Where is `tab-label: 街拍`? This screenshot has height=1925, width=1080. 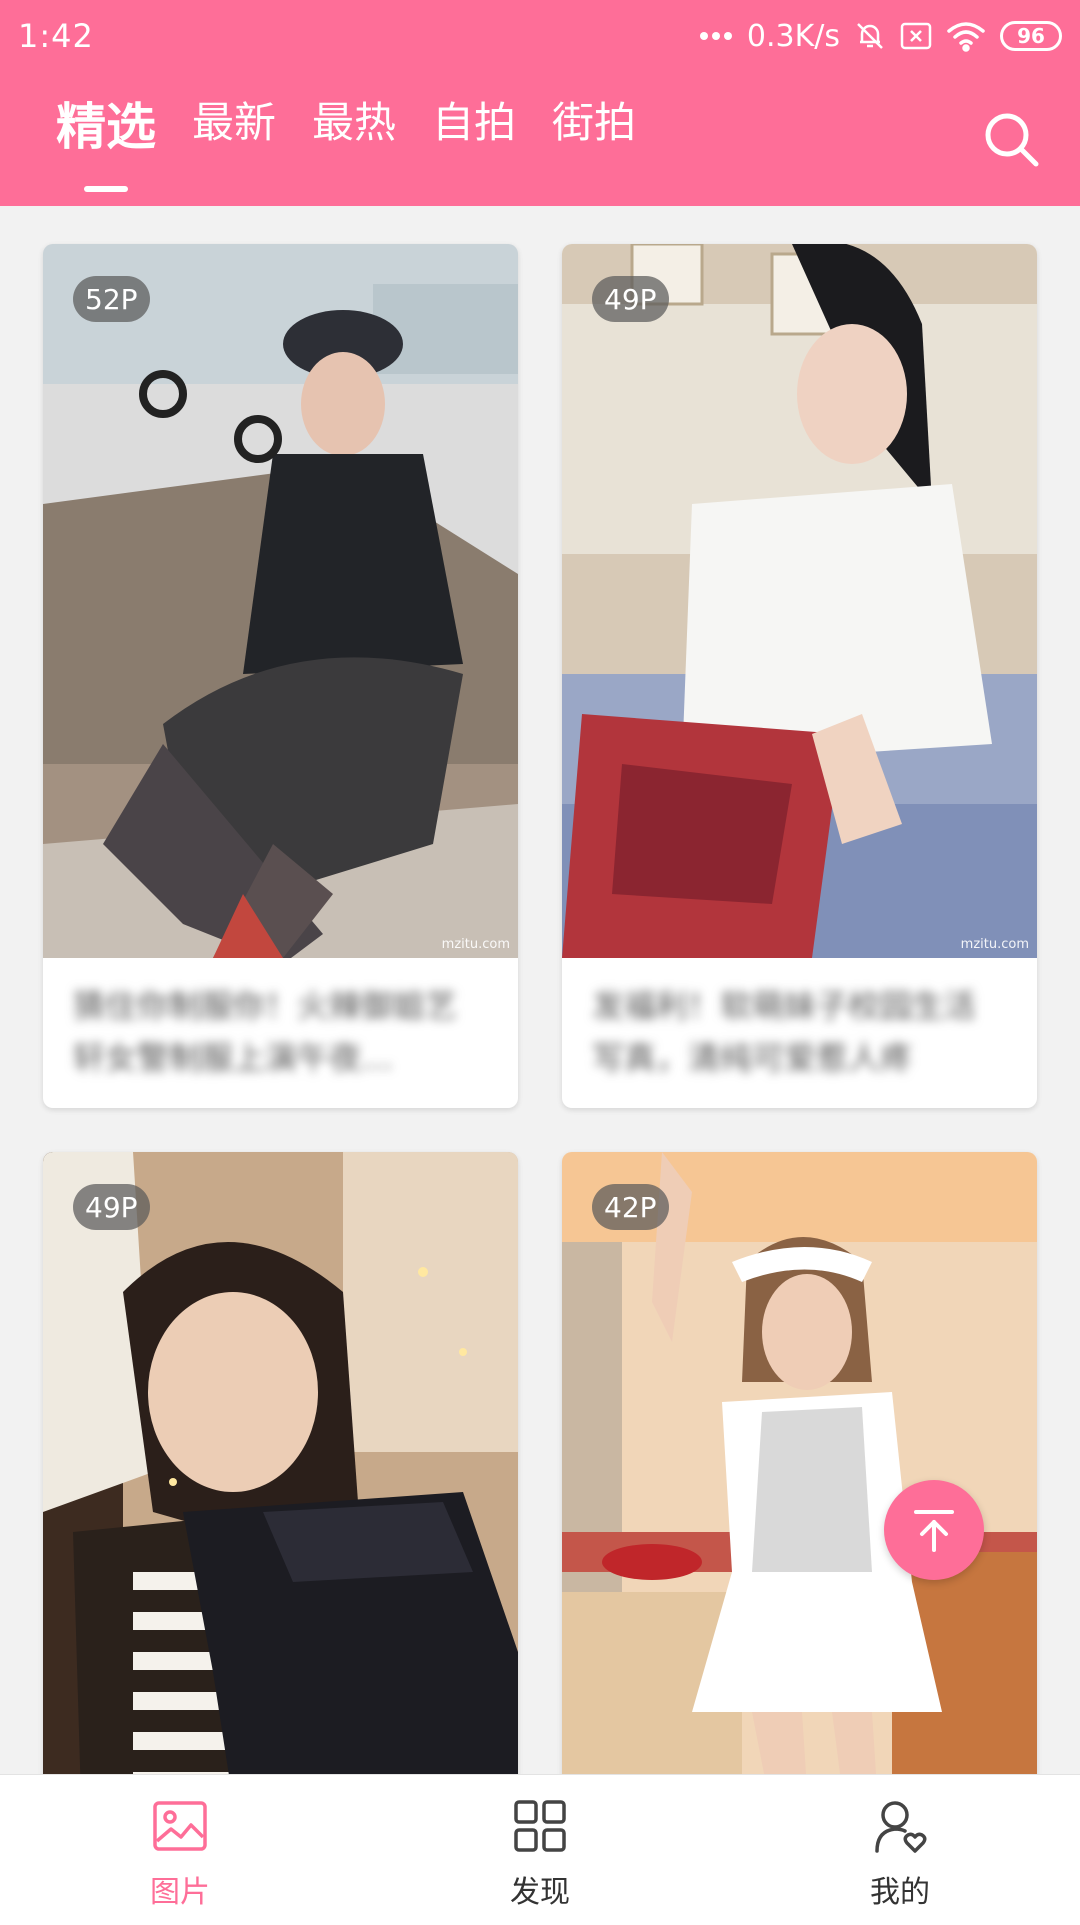 tab-label: 街拍 is located at coordinates (594, 122).